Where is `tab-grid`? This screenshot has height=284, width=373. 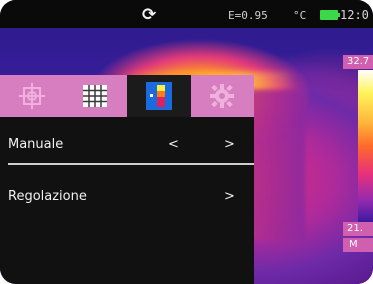 tab-grid is located at coordinates (96, 96).